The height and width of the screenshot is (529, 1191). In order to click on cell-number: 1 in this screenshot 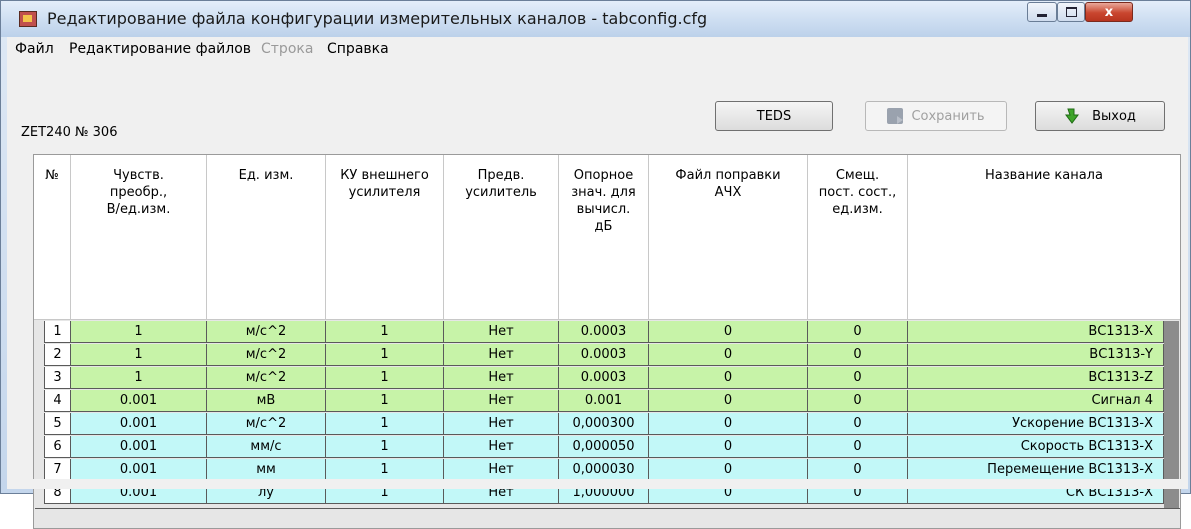, I will do `click(57, 332)`.